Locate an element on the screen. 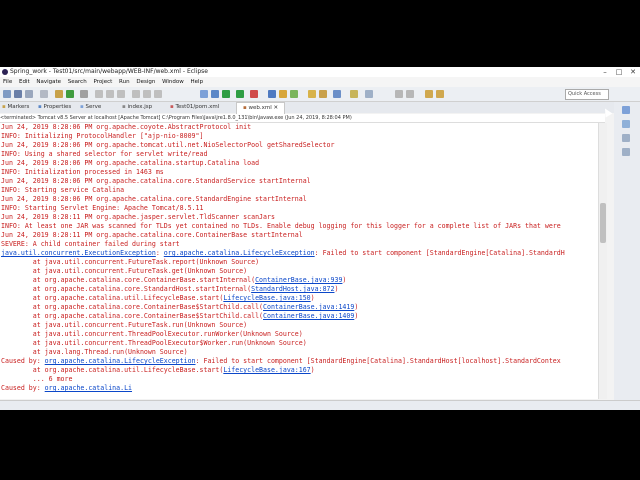  menu-project: Project is located at coordinates (102, 82).